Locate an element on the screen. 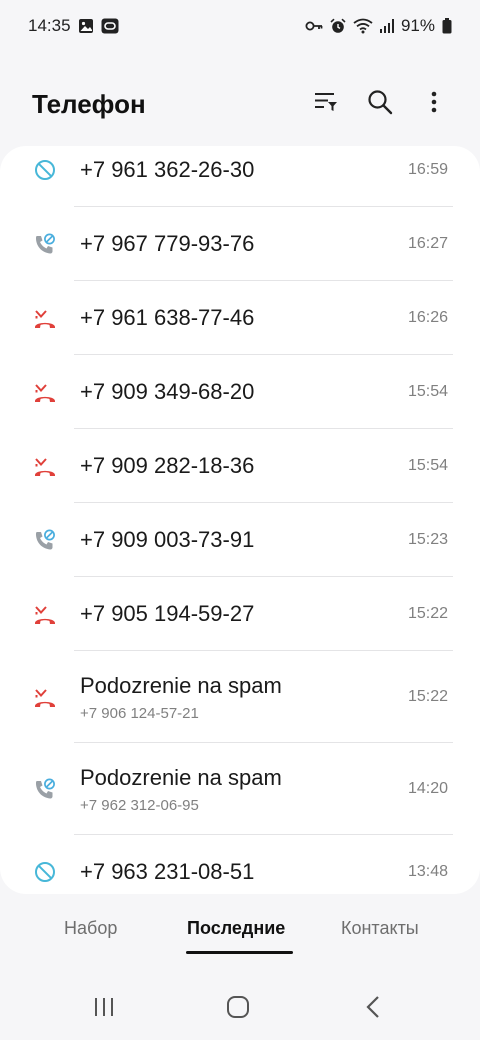 The height and width of the screenshot is (1040, 480). call-primary-text: +7 961 362-26-30 is located at coordinates (167, 169).